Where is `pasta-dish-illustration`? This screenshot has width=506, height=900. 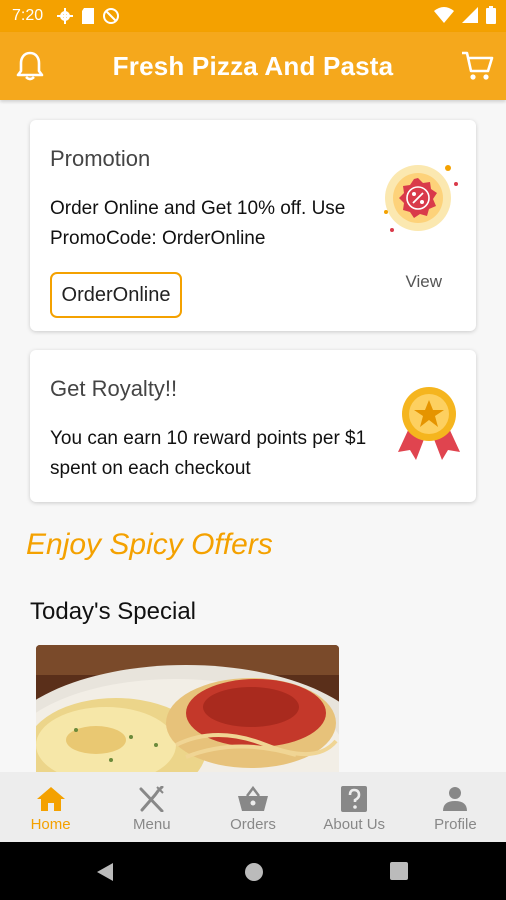
pasta-dish-illustration is located at coordinates (187, 708).